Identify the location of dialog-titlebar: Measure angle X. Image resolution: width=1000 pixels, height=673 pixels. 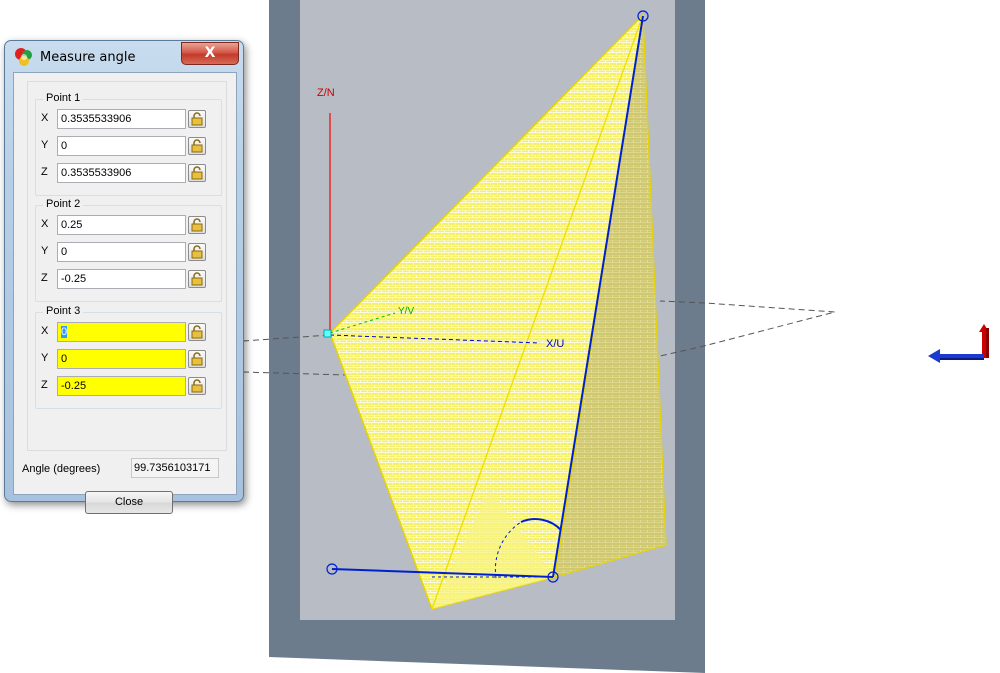
(124, 57).